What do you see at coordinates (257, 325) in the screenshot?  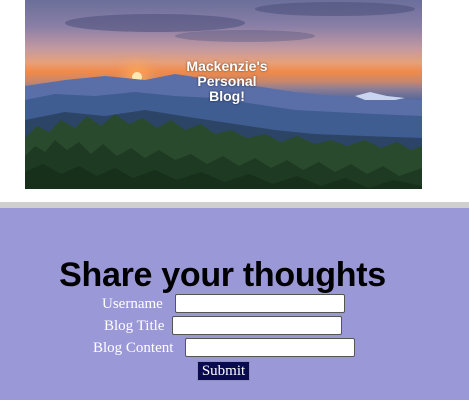 I see `blog-title-input` at bounding box center [257, 325].